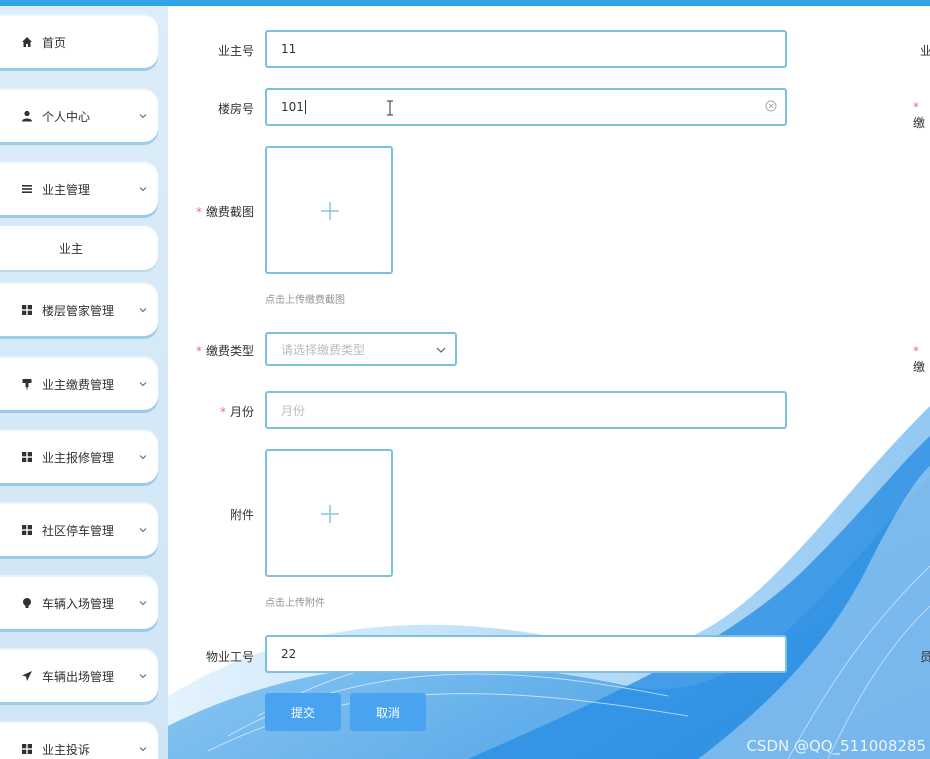  I want to click on sidebar-item-vehicle-exit: 车辆出场管理, so click(79, 676).